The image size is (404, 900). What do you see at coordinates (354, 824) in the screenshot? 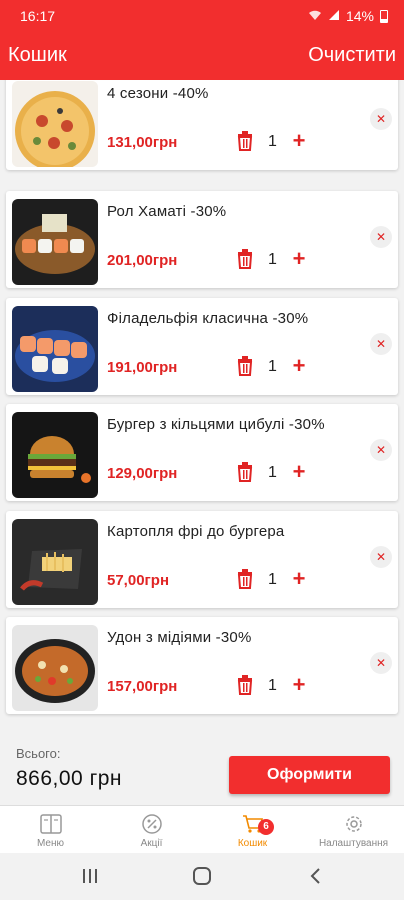
I see `gear-icon` at bounding box center [354, 824].